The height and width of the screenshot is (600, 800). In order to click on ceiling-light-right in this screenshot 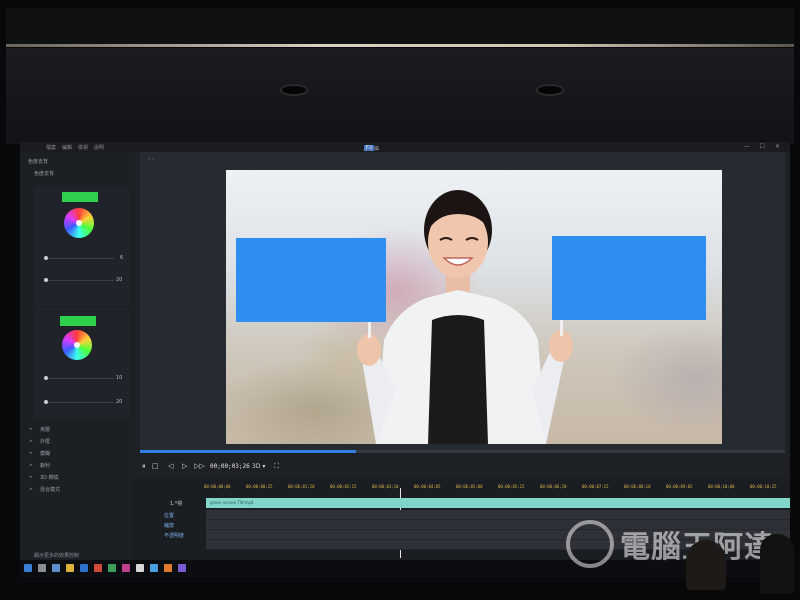, I will do `click(550, 90)`.